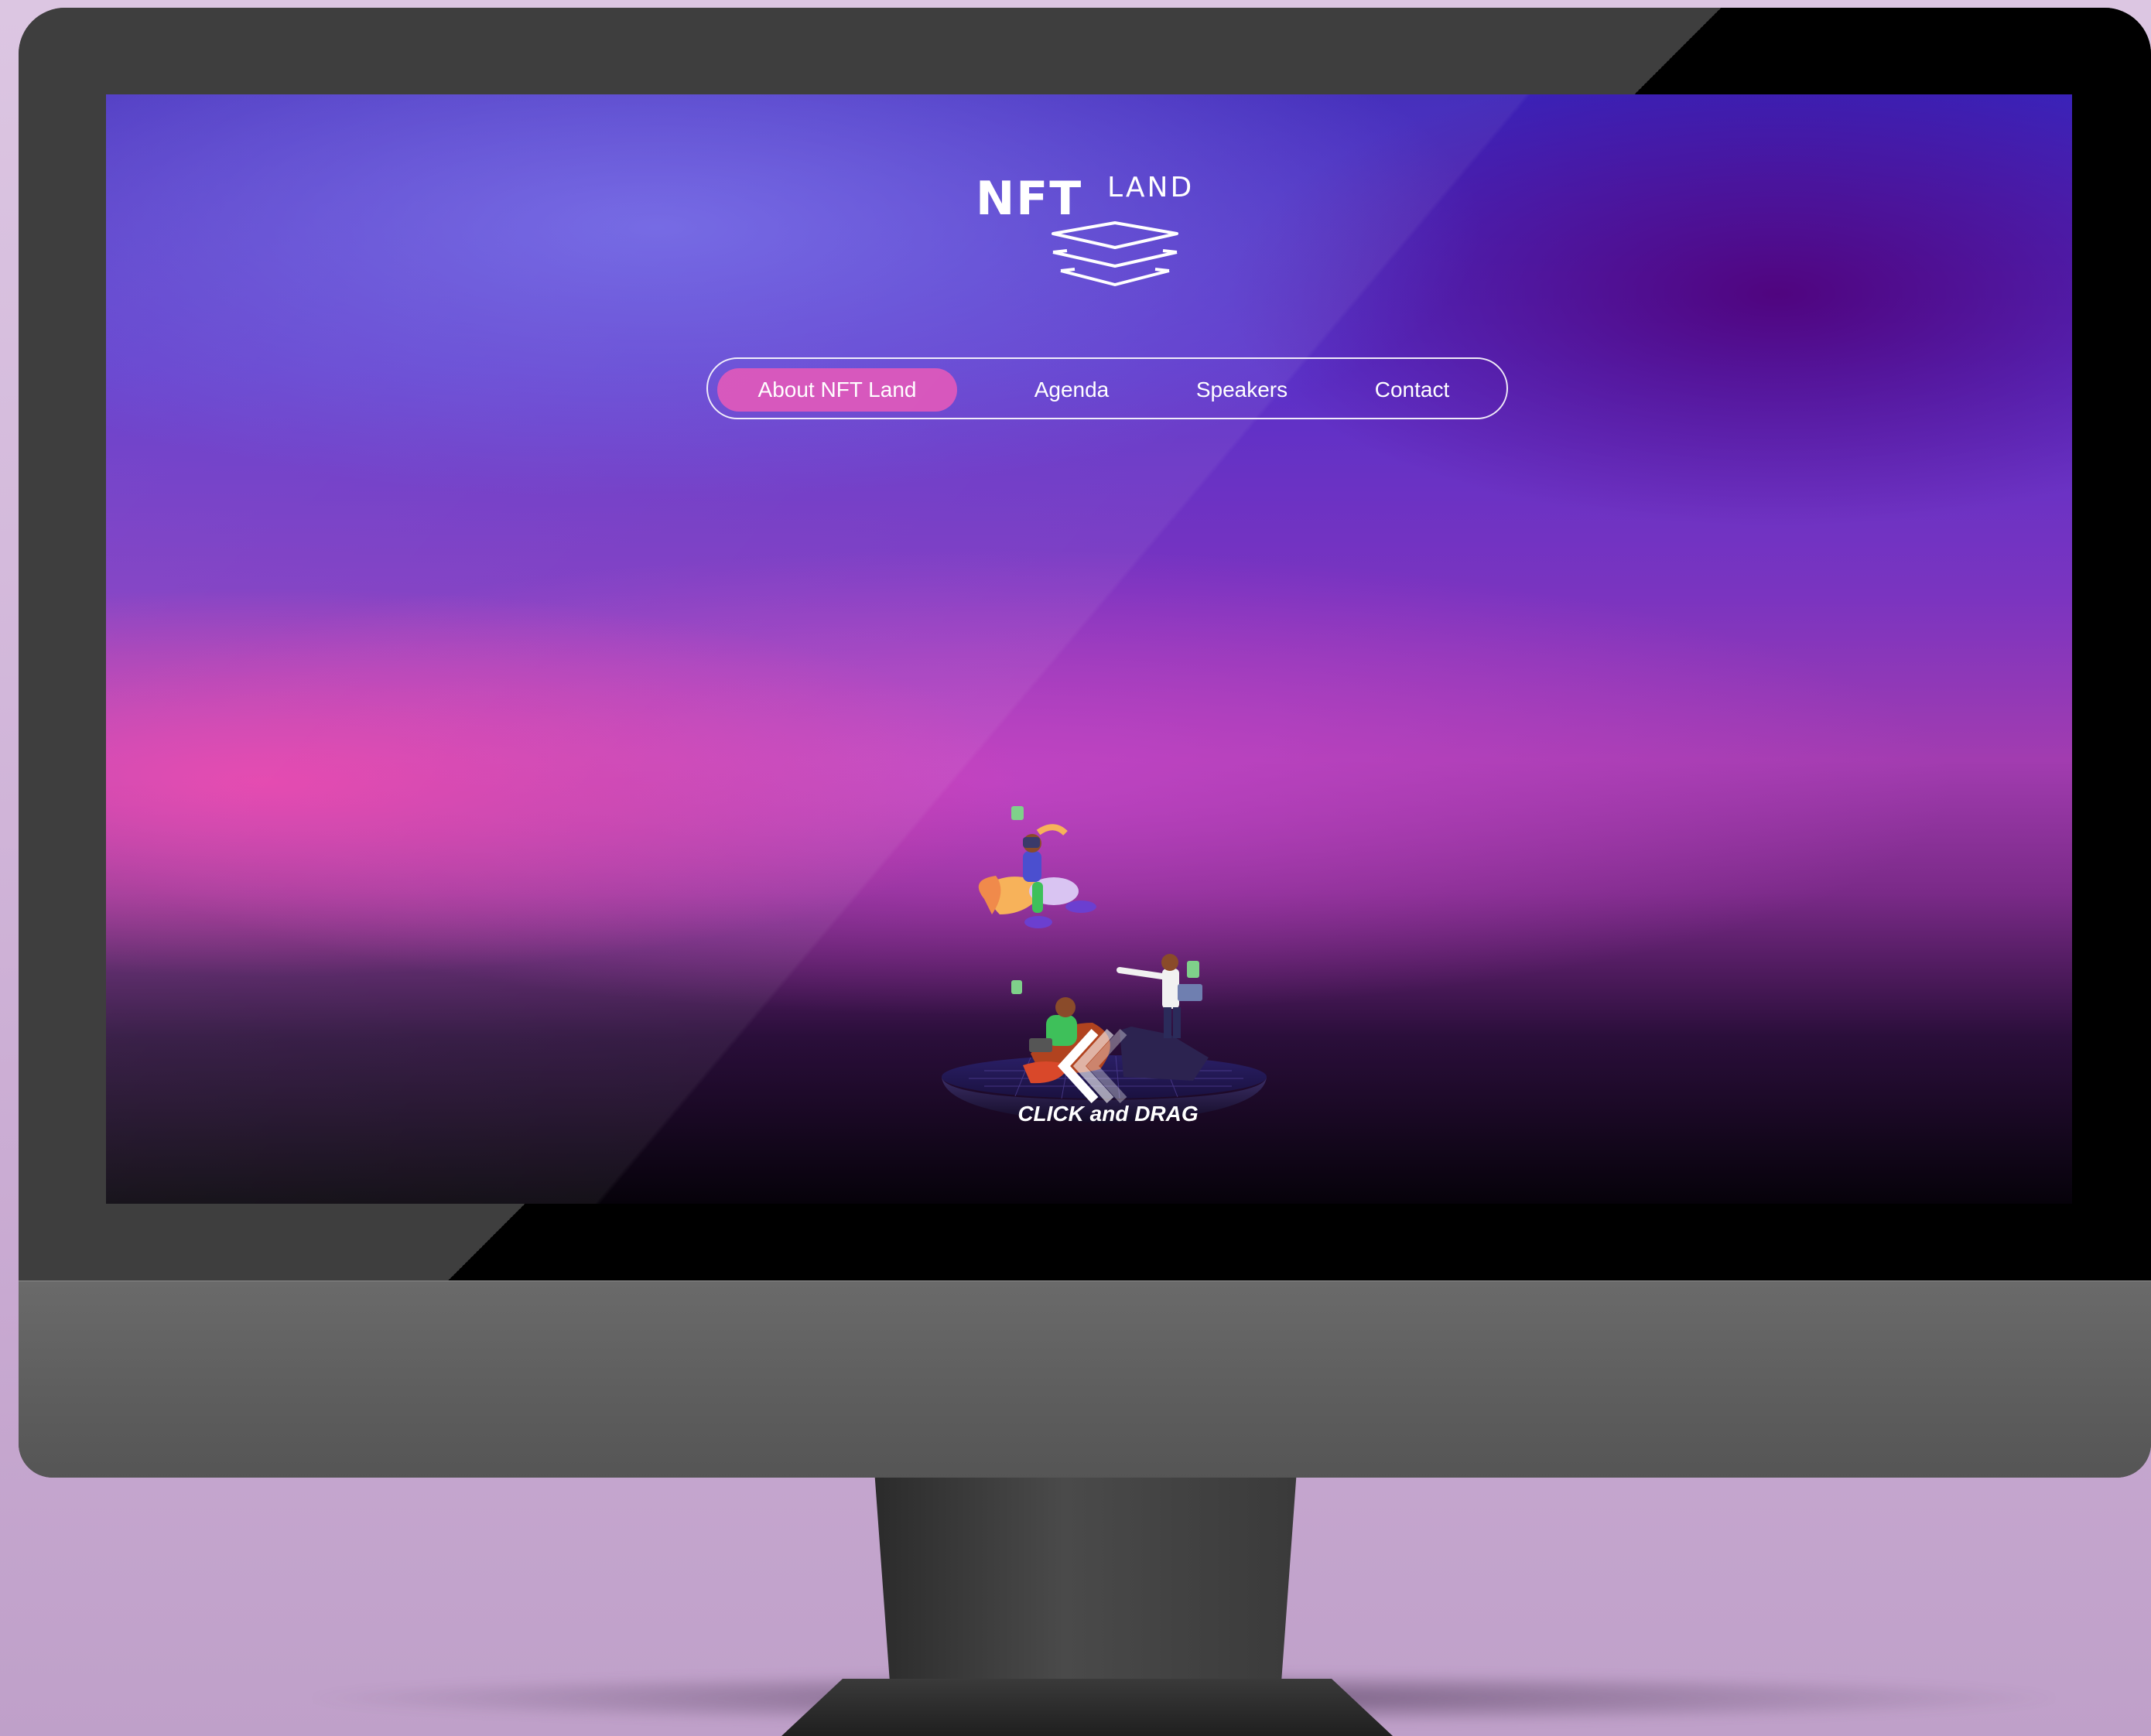 Image resolution: width=2151 pixels, height=1736 pixels. I want to click on nav-item-agenda: Agenda, so click(1072, 390).